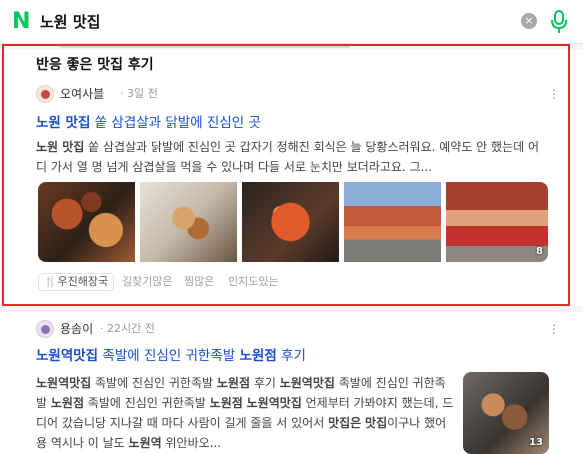 This screenshot has height=454, width=583. Describe the element at coordinates (21, 22) in the screenshot. I see `naver-logo: N` at that location.